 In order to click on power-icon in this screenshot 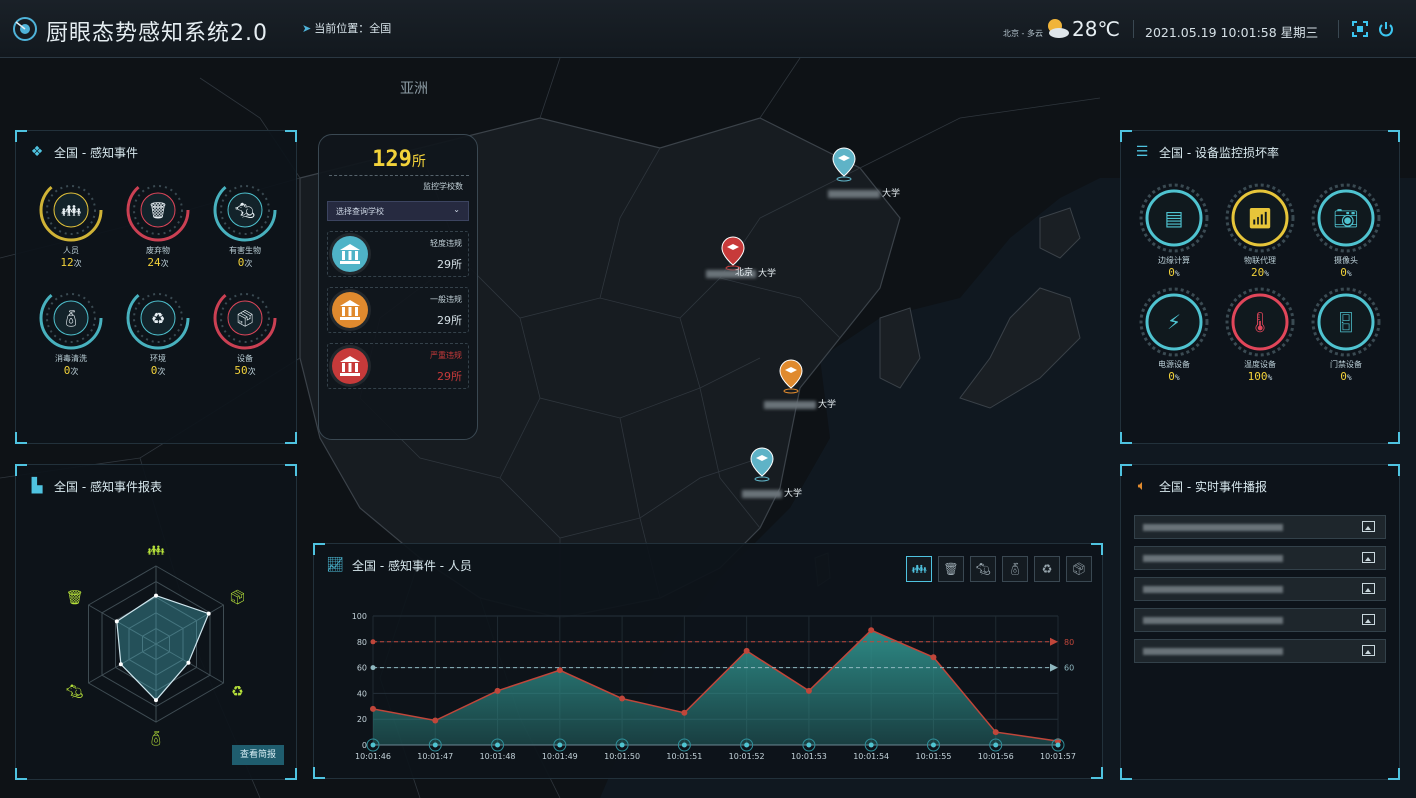, I will do `click(1386, 29)`.